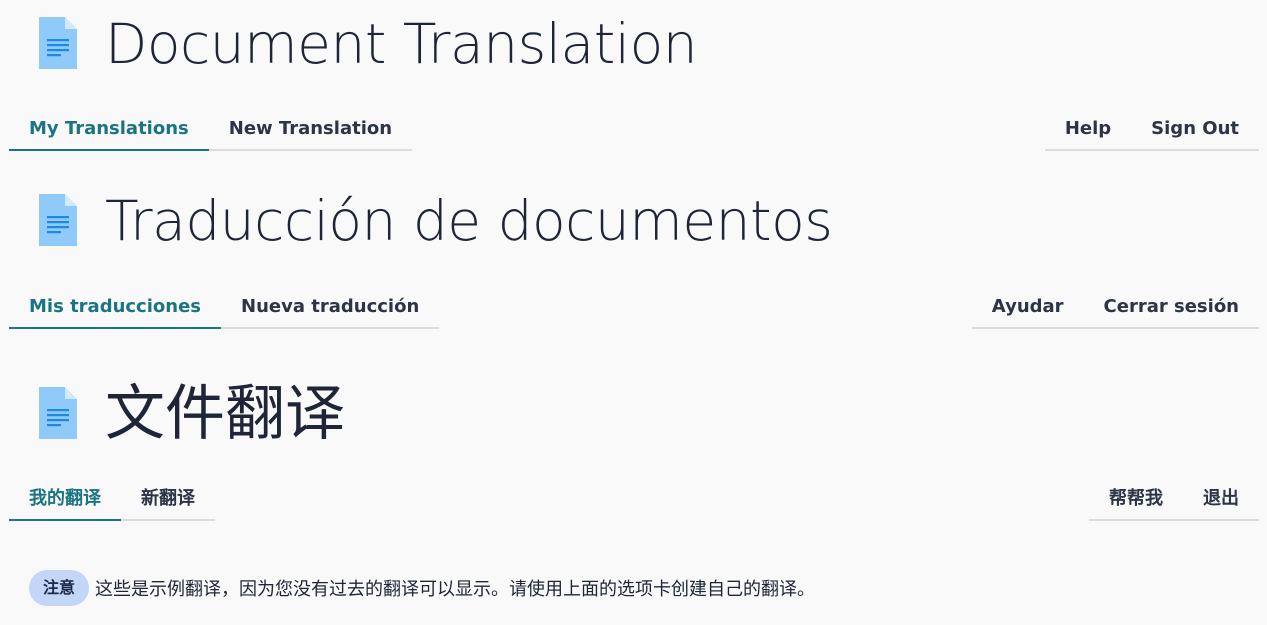 The height and width of the screenshot is (625, 1267). Describe the element at coordinates (1171, 308) in the screenshot. I see `sign-out-link: Cerrar sesión` at that location.